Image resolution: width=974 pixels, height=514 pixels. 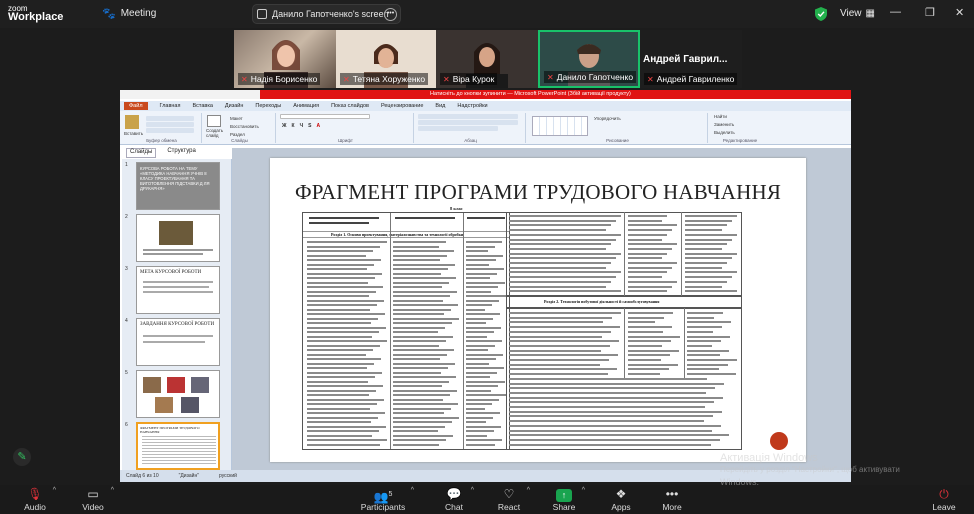 I want to click on view-menu-button: View ▦, so click(x=857, y=13).